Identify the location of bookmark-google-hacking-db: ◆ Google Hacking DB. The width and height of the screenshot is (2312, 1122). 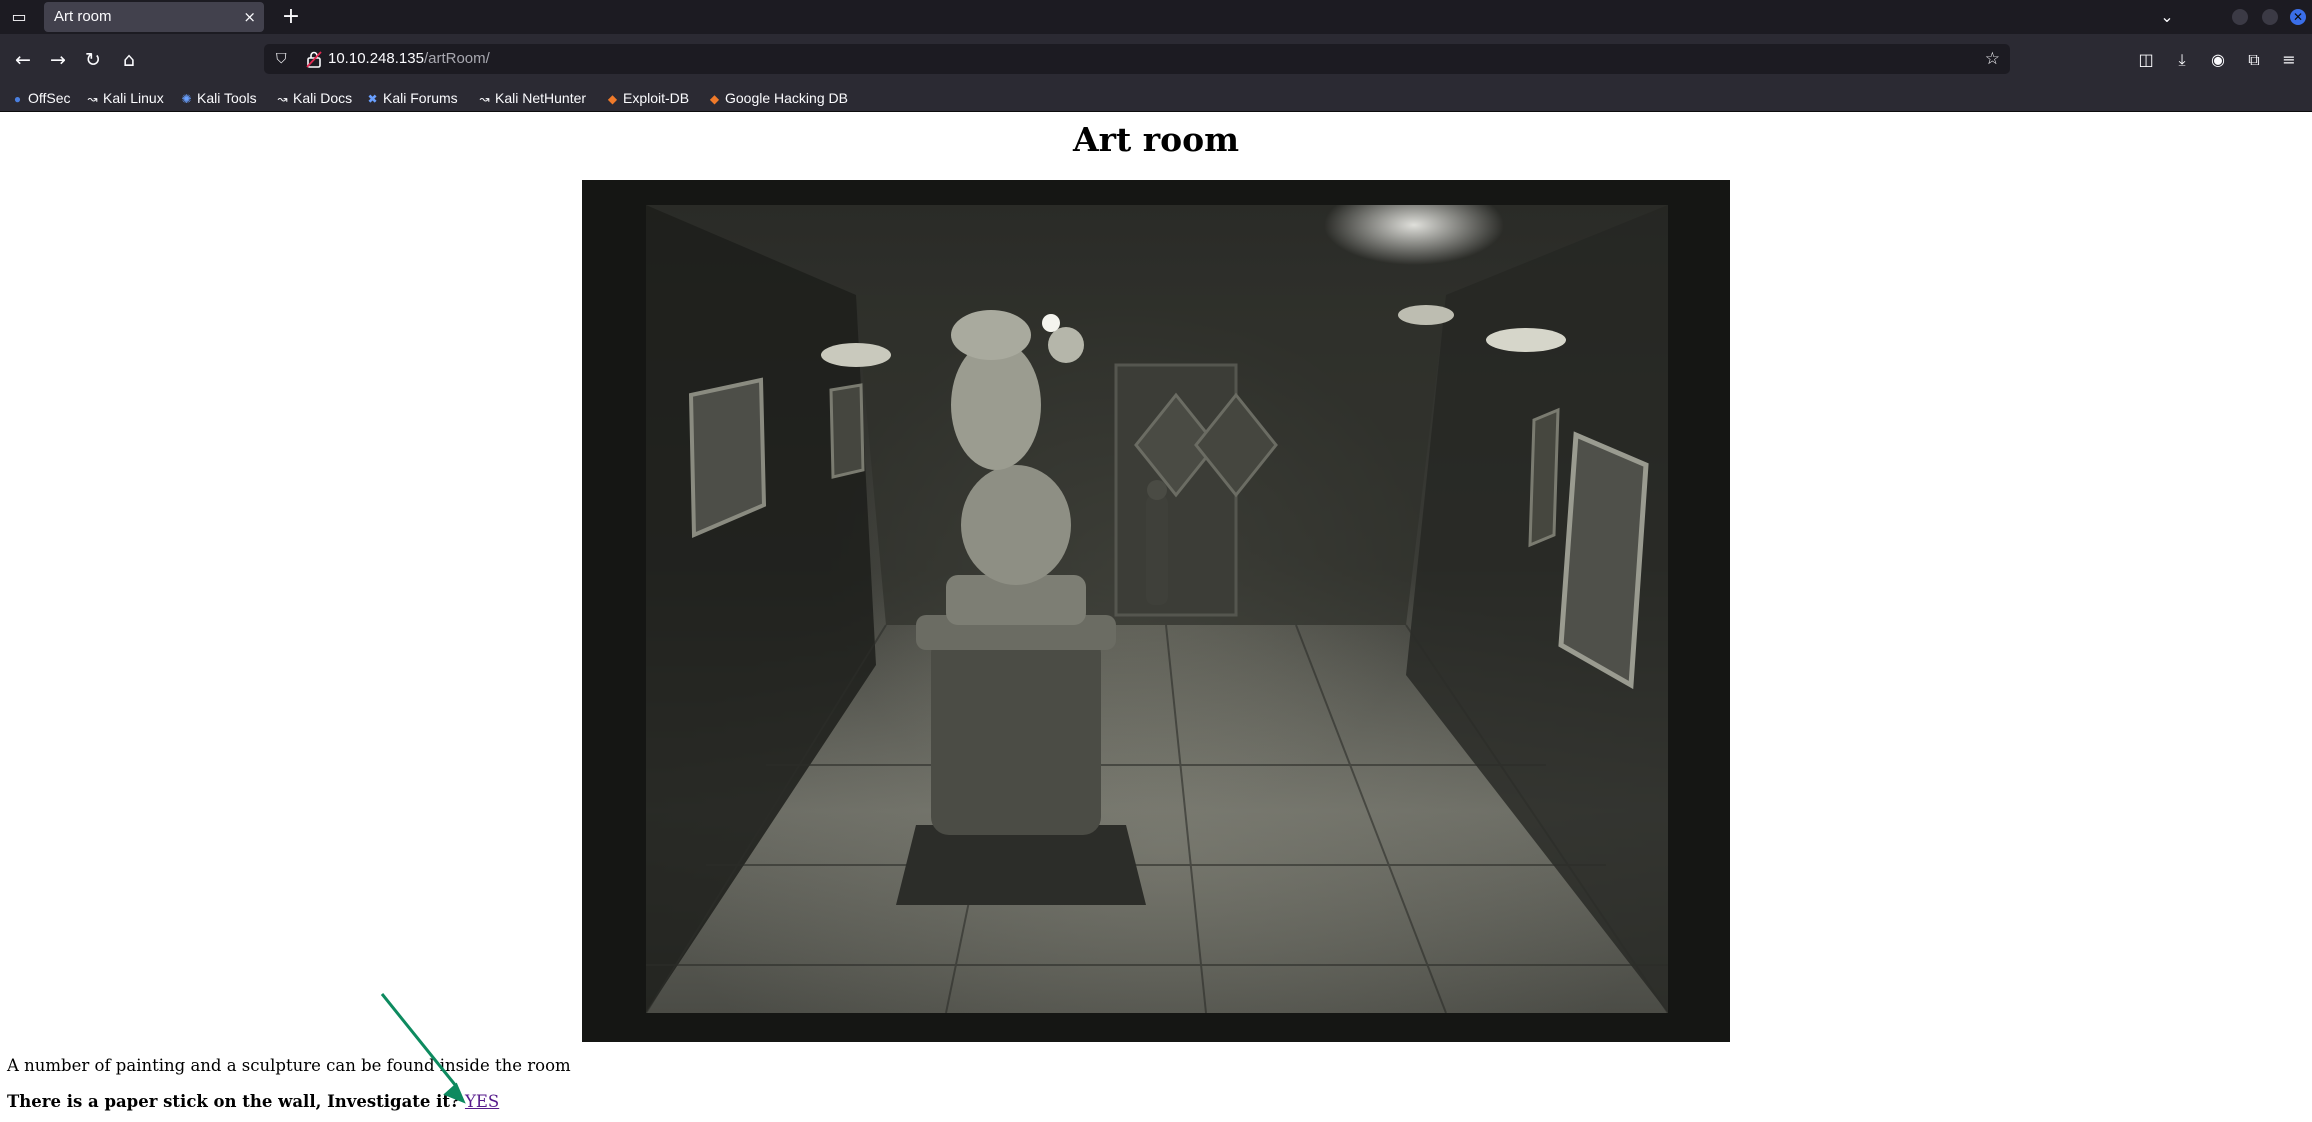
(778, 98).